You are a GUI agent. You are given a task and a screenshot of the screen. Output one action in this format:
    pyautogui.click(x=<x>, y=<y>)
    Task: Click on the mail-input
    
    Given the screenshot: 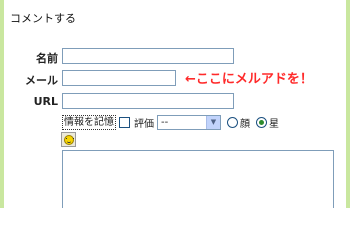 What is the action you would take?
    pyautogui.click(x=119, y=78)
    